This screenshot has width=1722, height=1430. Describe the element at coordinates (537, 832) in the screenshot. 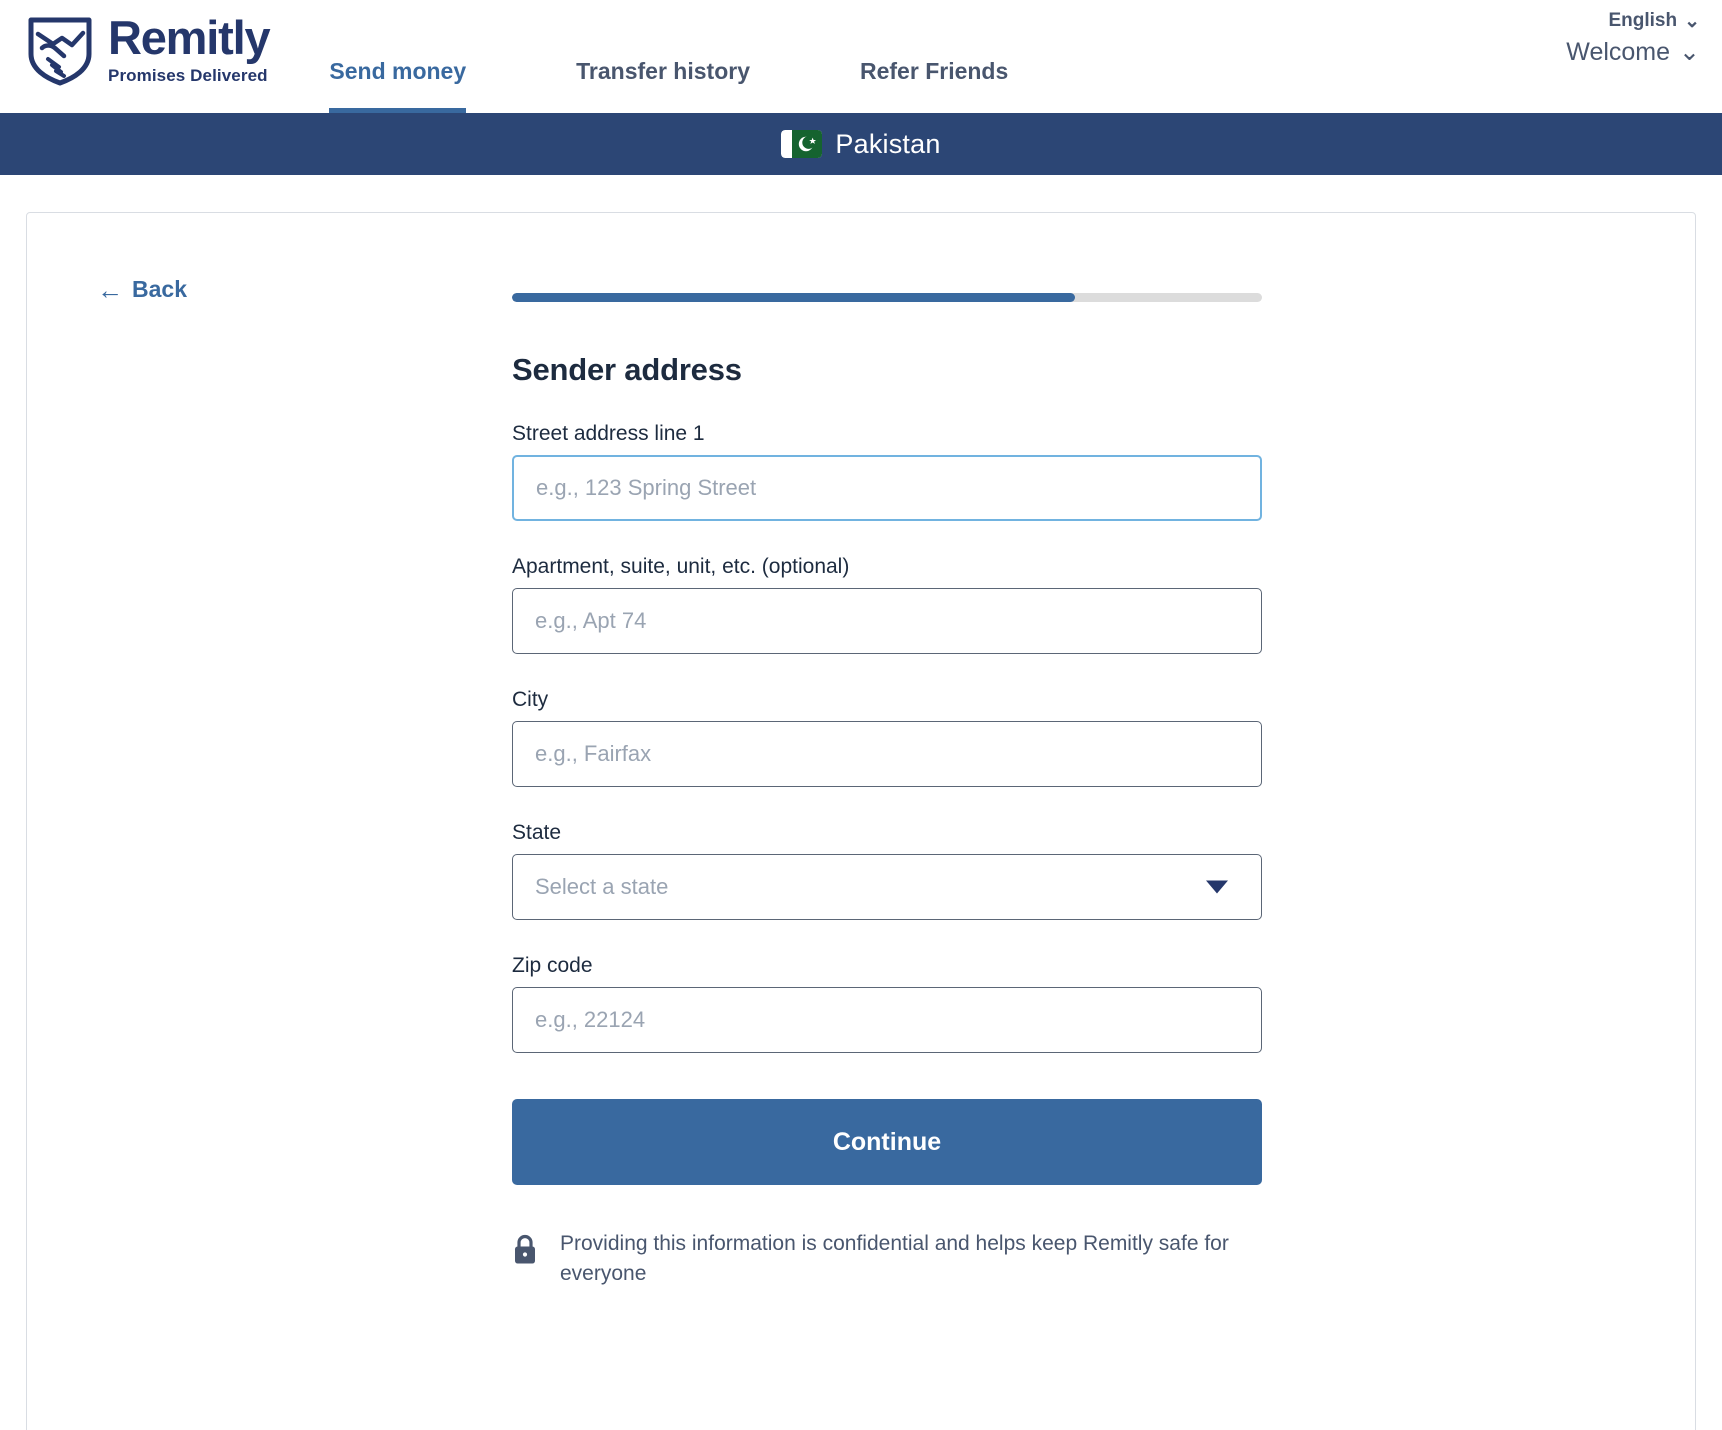

I see `field-state-label: State` at that location.